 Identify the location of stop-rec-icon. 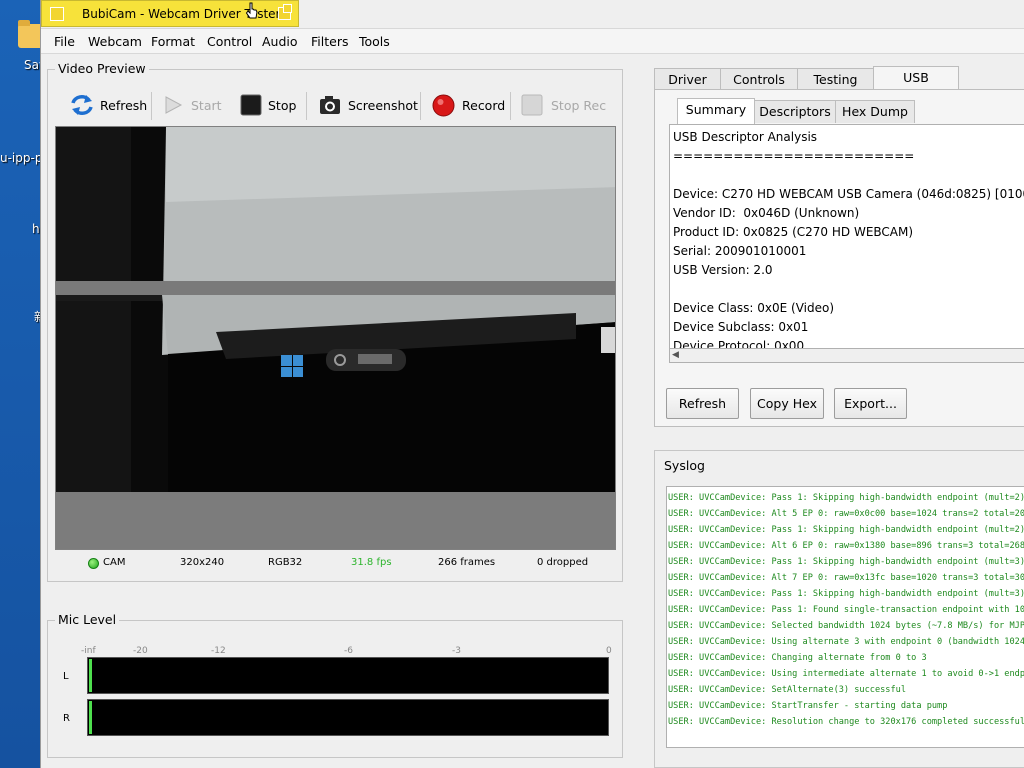
(532, 105).